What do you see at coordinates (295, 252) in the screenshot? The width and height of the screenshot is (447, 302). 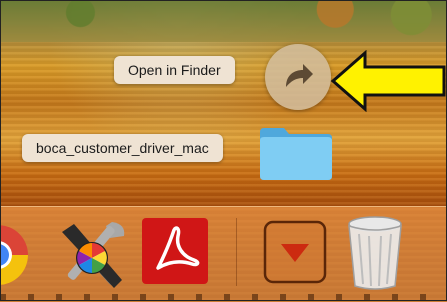 I see `downloads-stack-icon` at bounding box center [295, 252].